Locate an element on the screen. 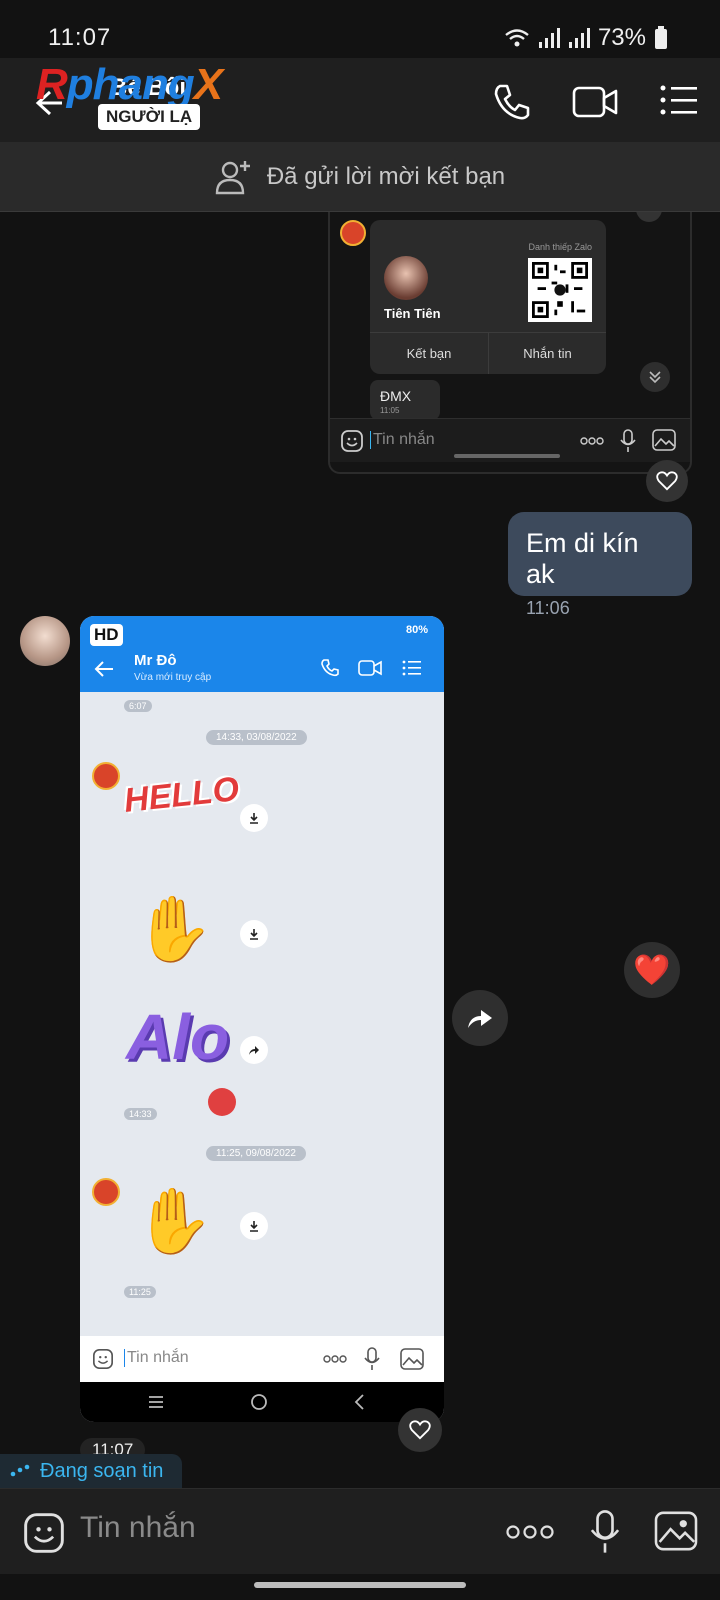 This screenshot has width=720, height=1600. screenshot-video-icon is located at coordinates (370, 668).